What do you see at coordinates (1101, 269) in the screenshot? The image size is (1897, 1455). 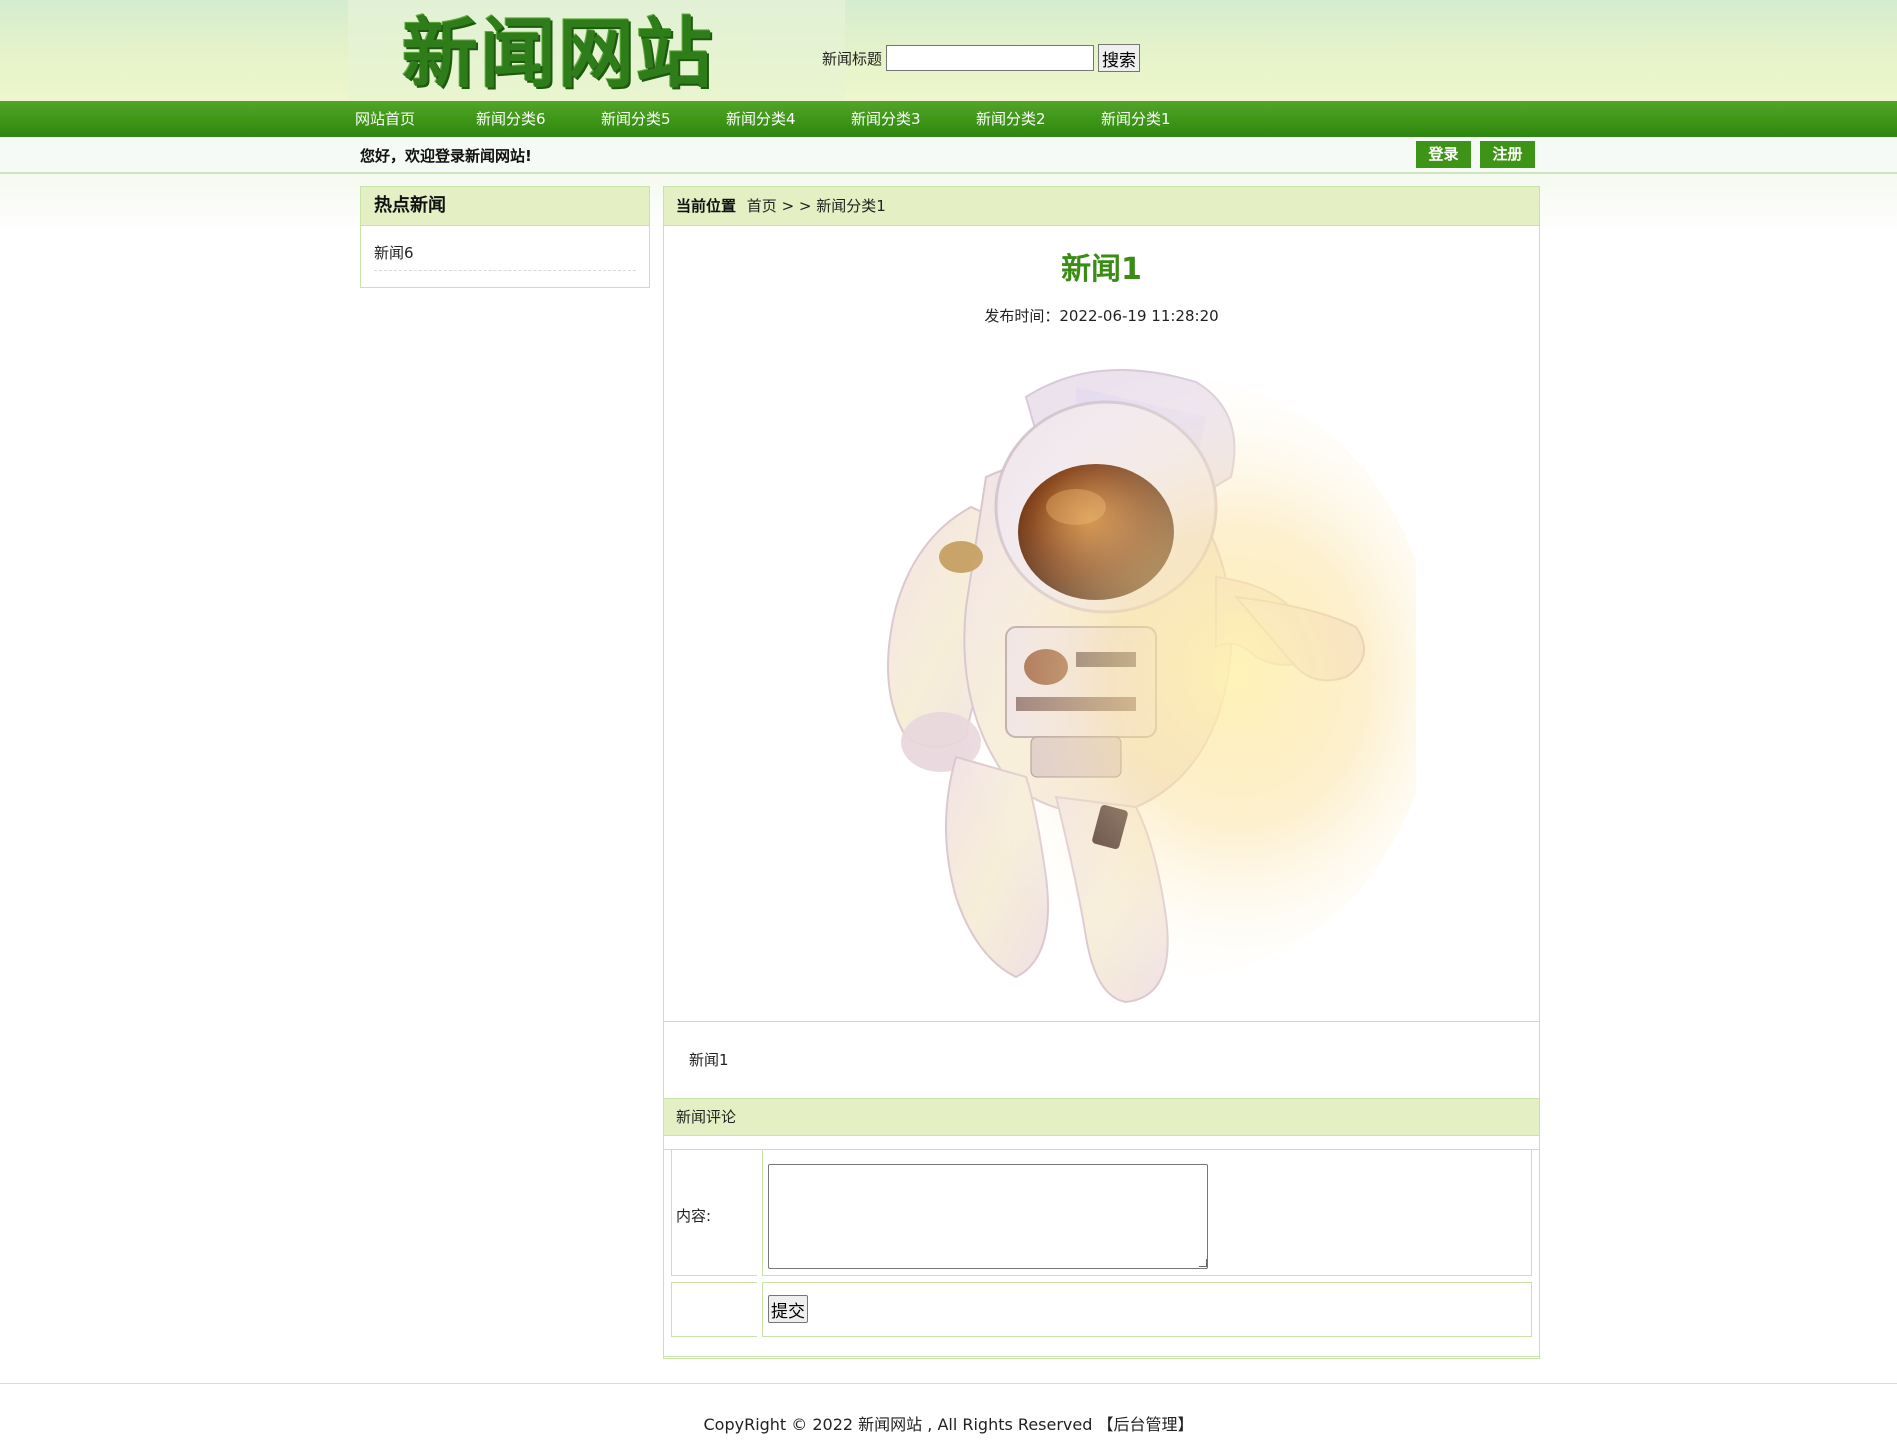 I see `article-title: 新闻1` at bounding box center [1101, 269].